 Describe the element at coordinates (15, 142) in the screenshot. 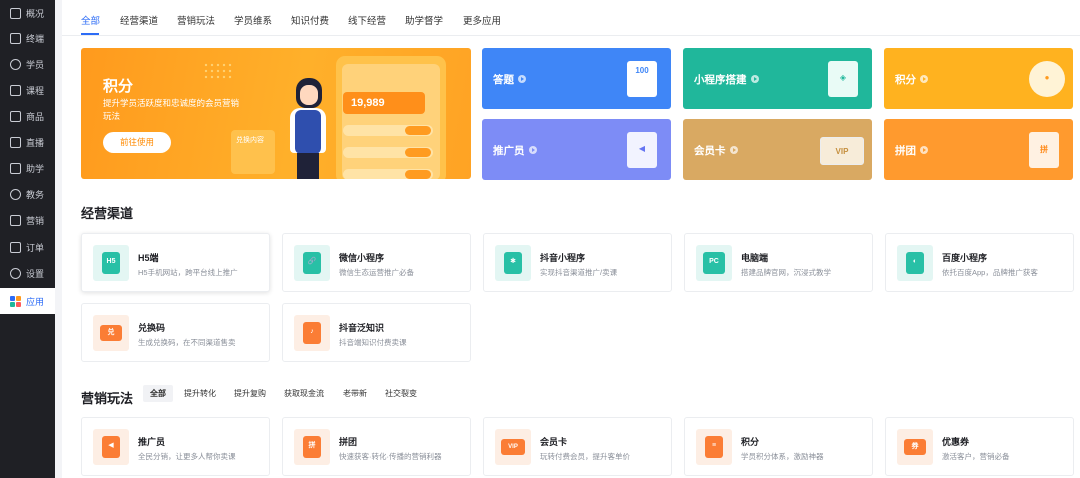

I see `live-icon` at that location.